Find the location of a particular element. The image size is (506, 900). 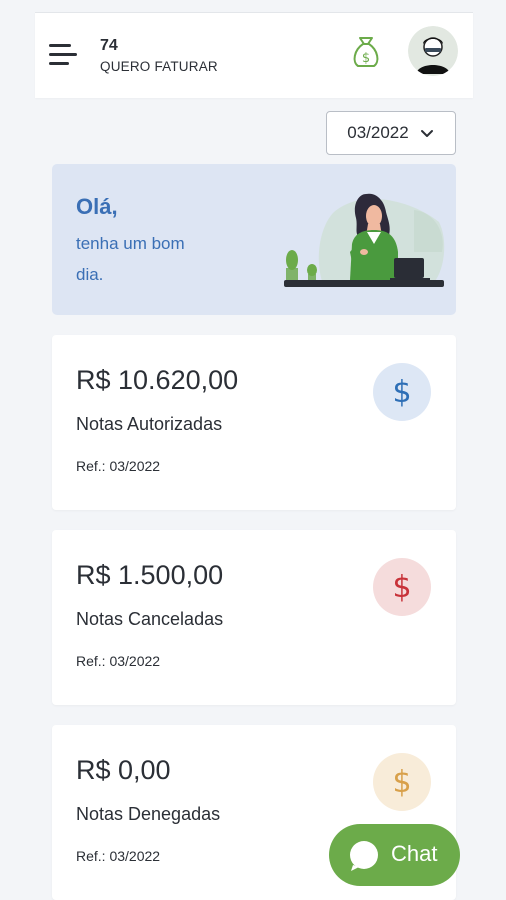

card-label: Notas Denegadas is located at coordinates (148, 814).